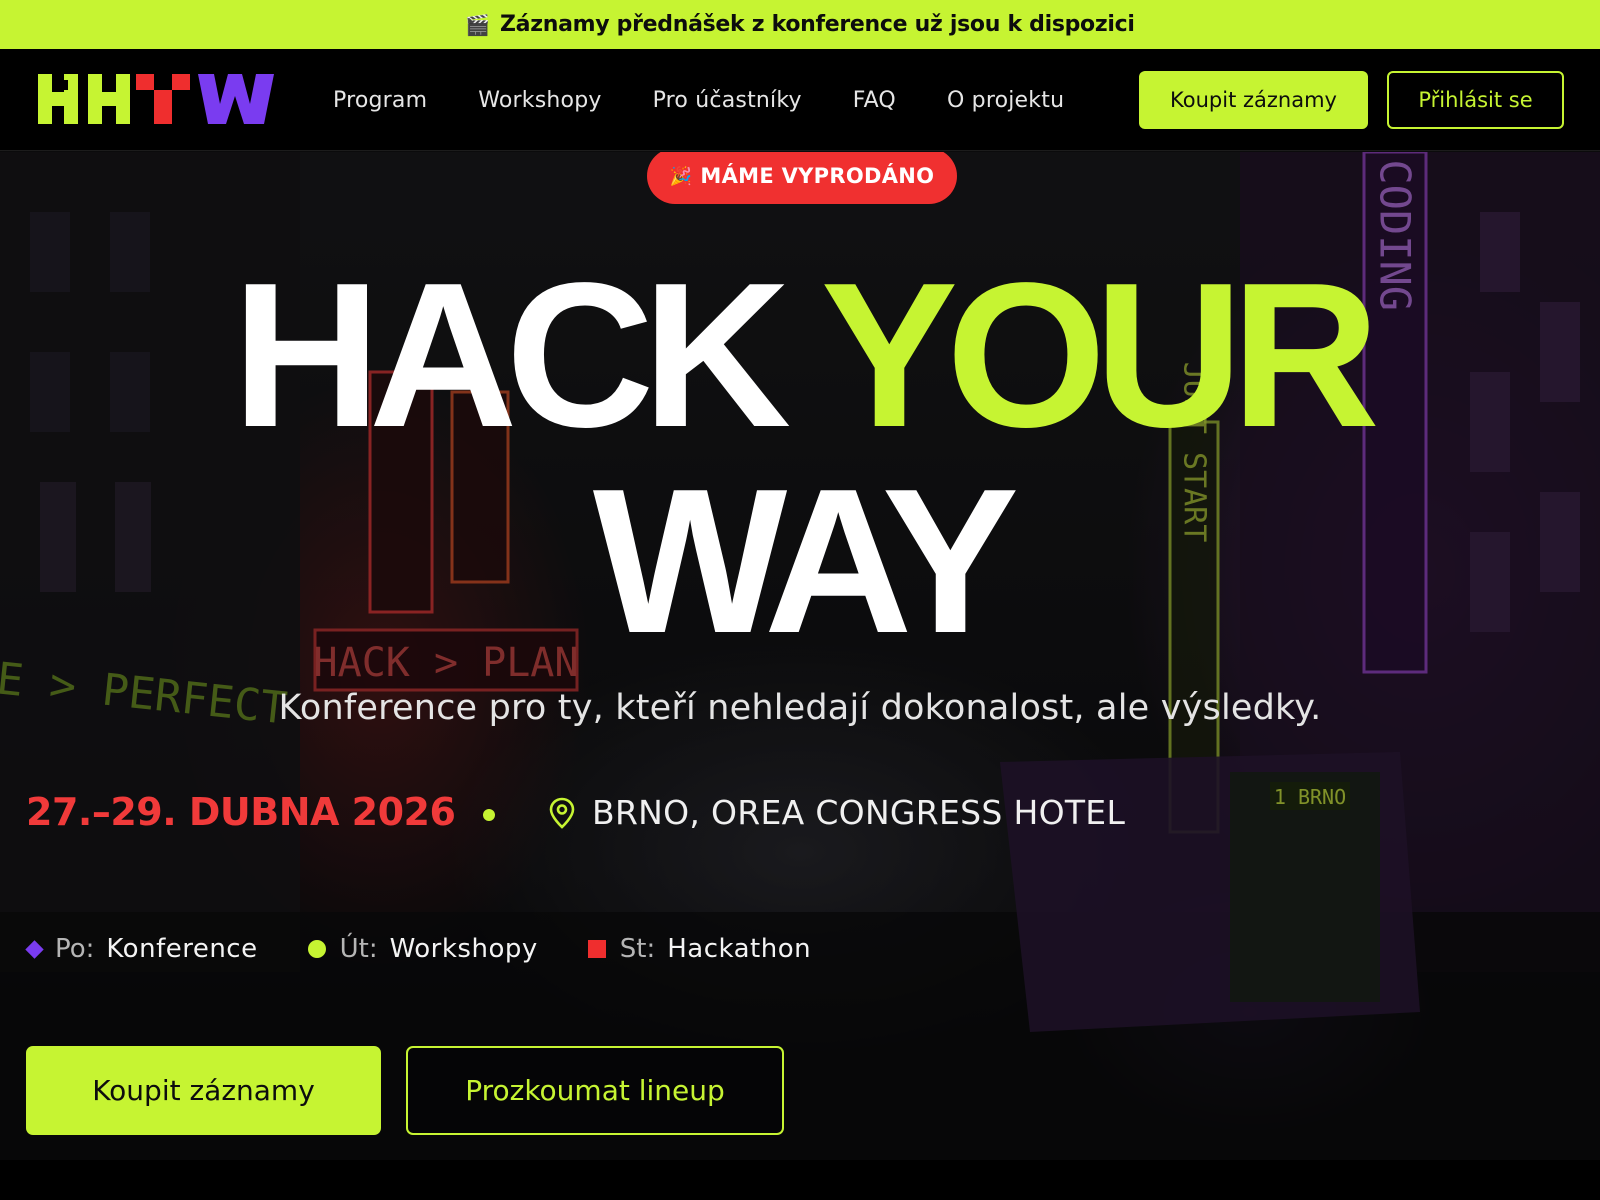 This screenshot has width=1600, height=1200. What do you see at coordinates (596, 949) in the screenshot?
I see `square-icon` at bounding box center [596, 949].